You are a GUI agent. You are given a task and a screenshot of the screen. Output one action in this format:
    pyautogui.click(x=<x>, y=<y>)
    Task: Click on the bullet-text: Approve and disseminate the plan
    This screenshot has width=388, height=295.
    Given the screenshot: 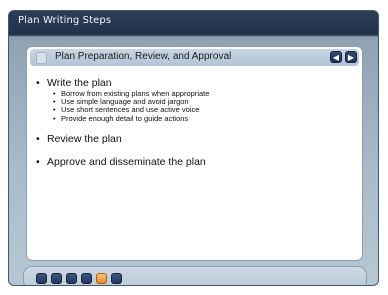 What is the action you would take?
    pyautogui.click(x=199, y=162)
    